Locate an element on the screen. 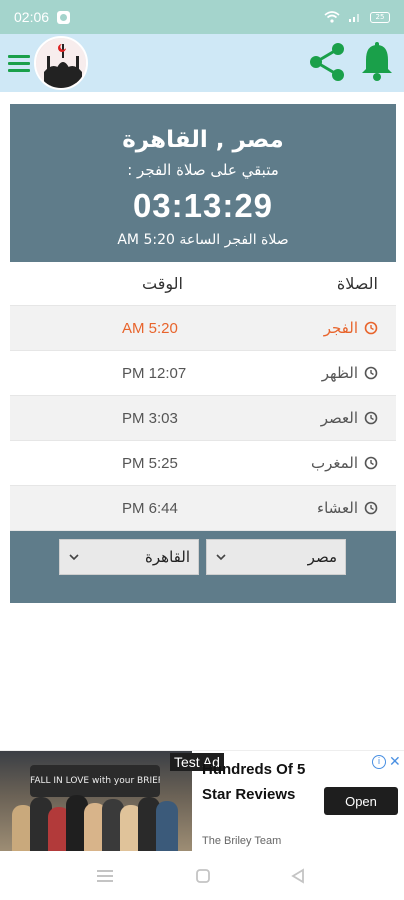 Image resolution: width=404 pixels, height=900 pixels. system-nav-bar is located at coordinates (202, 876).